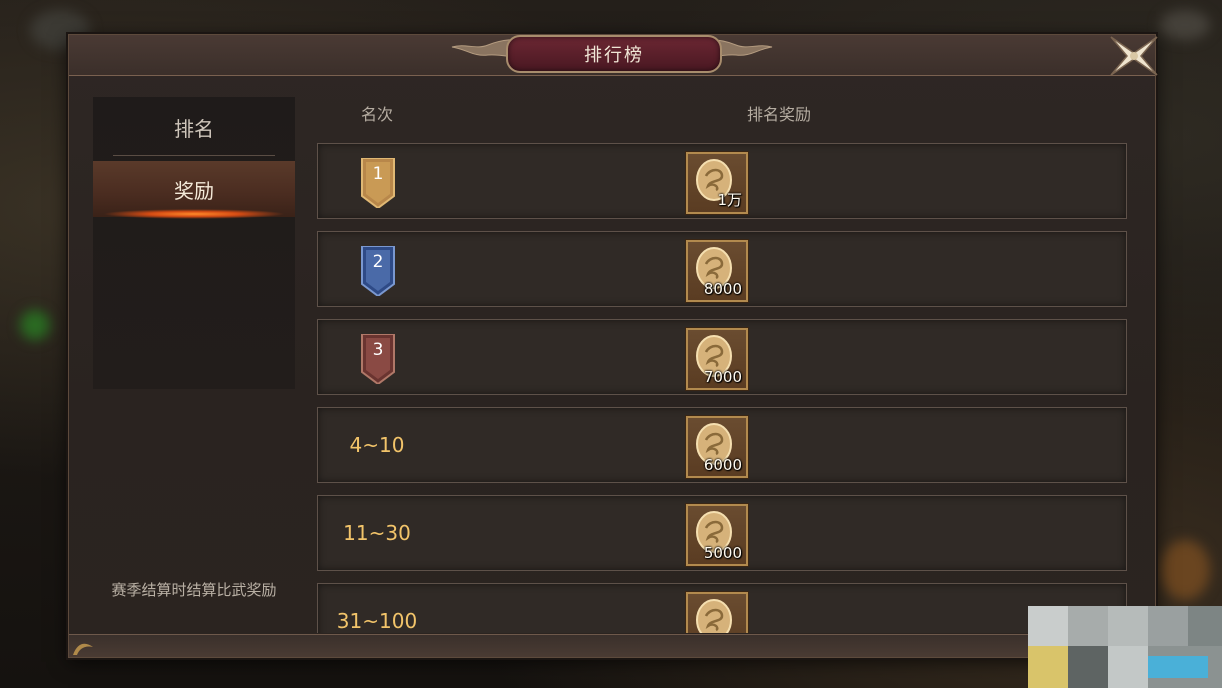  What do you see at coordinates (1125, 647) in the screenshot?
I see `pixelated-overlay` at bounding box center [1125, 647].